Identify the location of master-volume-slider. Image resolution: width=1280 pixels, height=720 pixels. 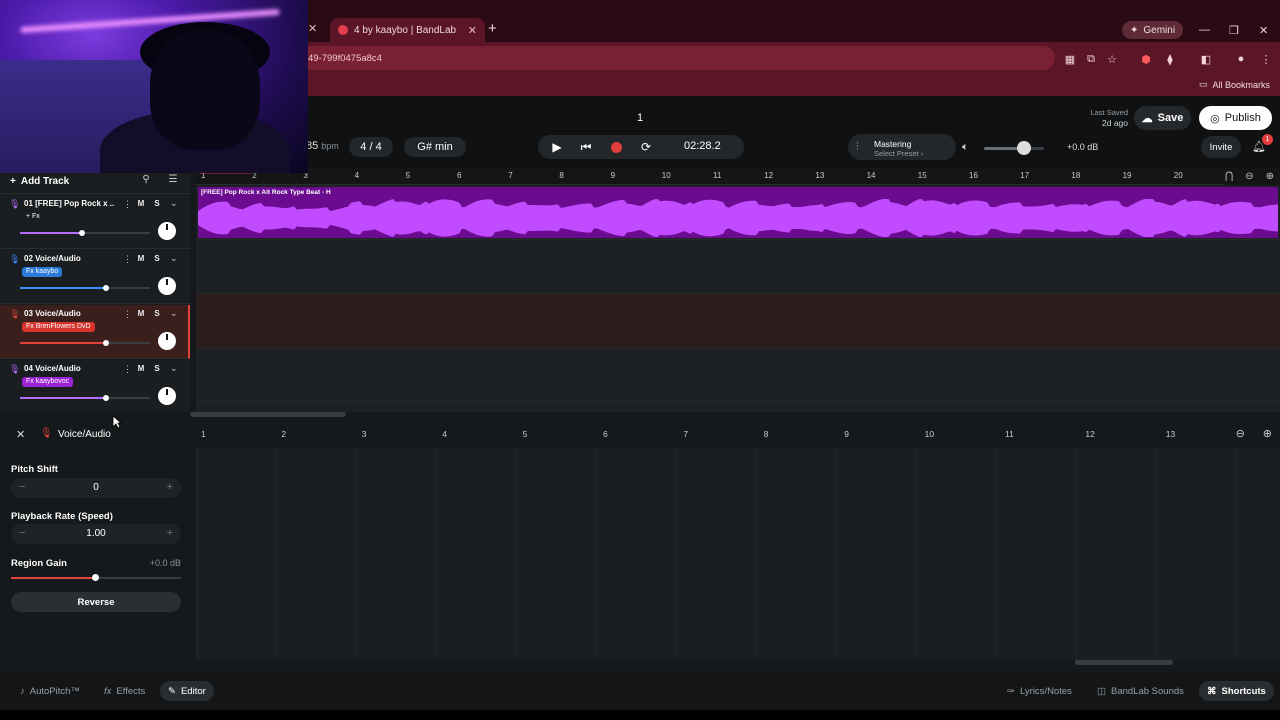
(1014, 148).